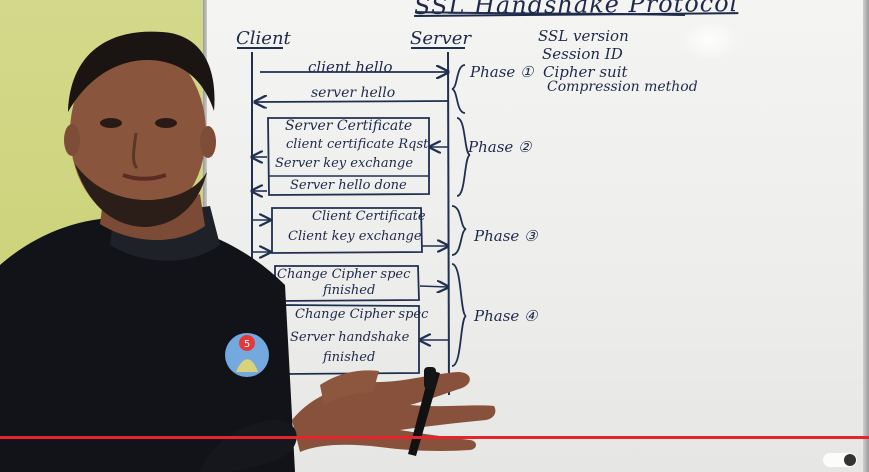 The width and height of the screenshot is (869, 472). I want to click on message-server-key-exchange: Server key exchange, so click(344, 163).